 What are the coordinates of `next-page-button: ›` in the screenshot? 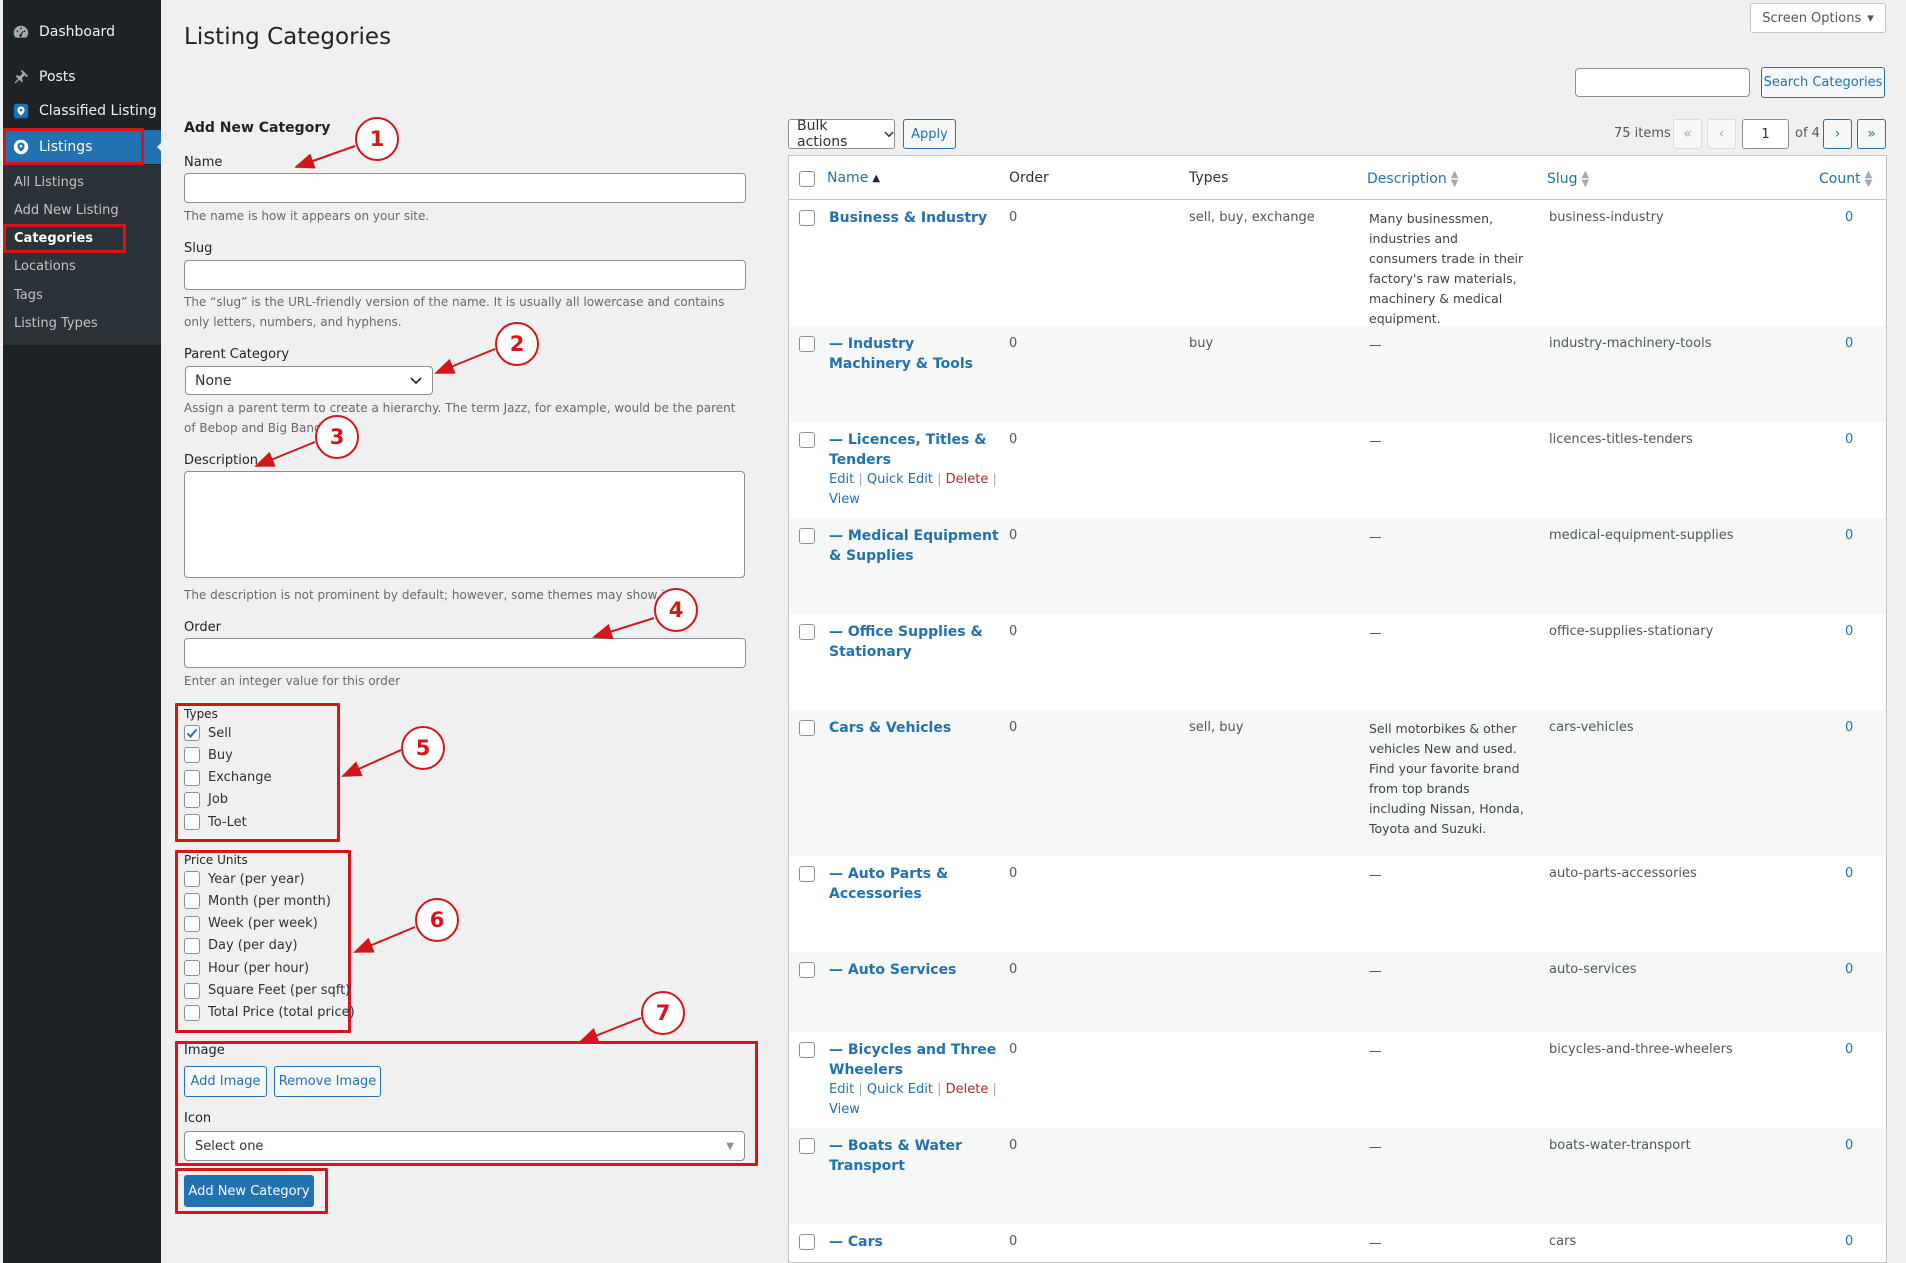 It's located at (1837, 134).